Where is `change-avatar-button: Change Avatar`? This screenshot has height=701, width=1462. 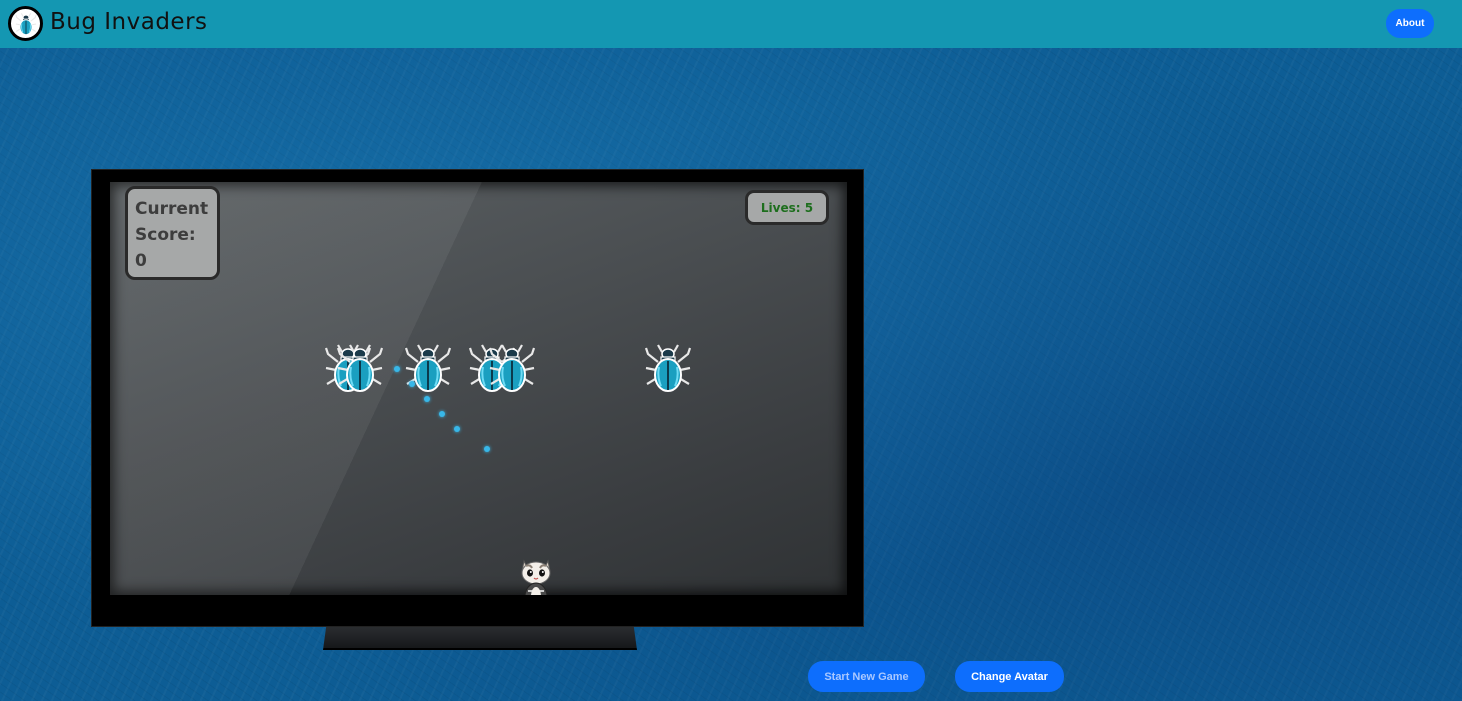 change-avatar-button: Change Avatar is located at coordinates (1009, 676).